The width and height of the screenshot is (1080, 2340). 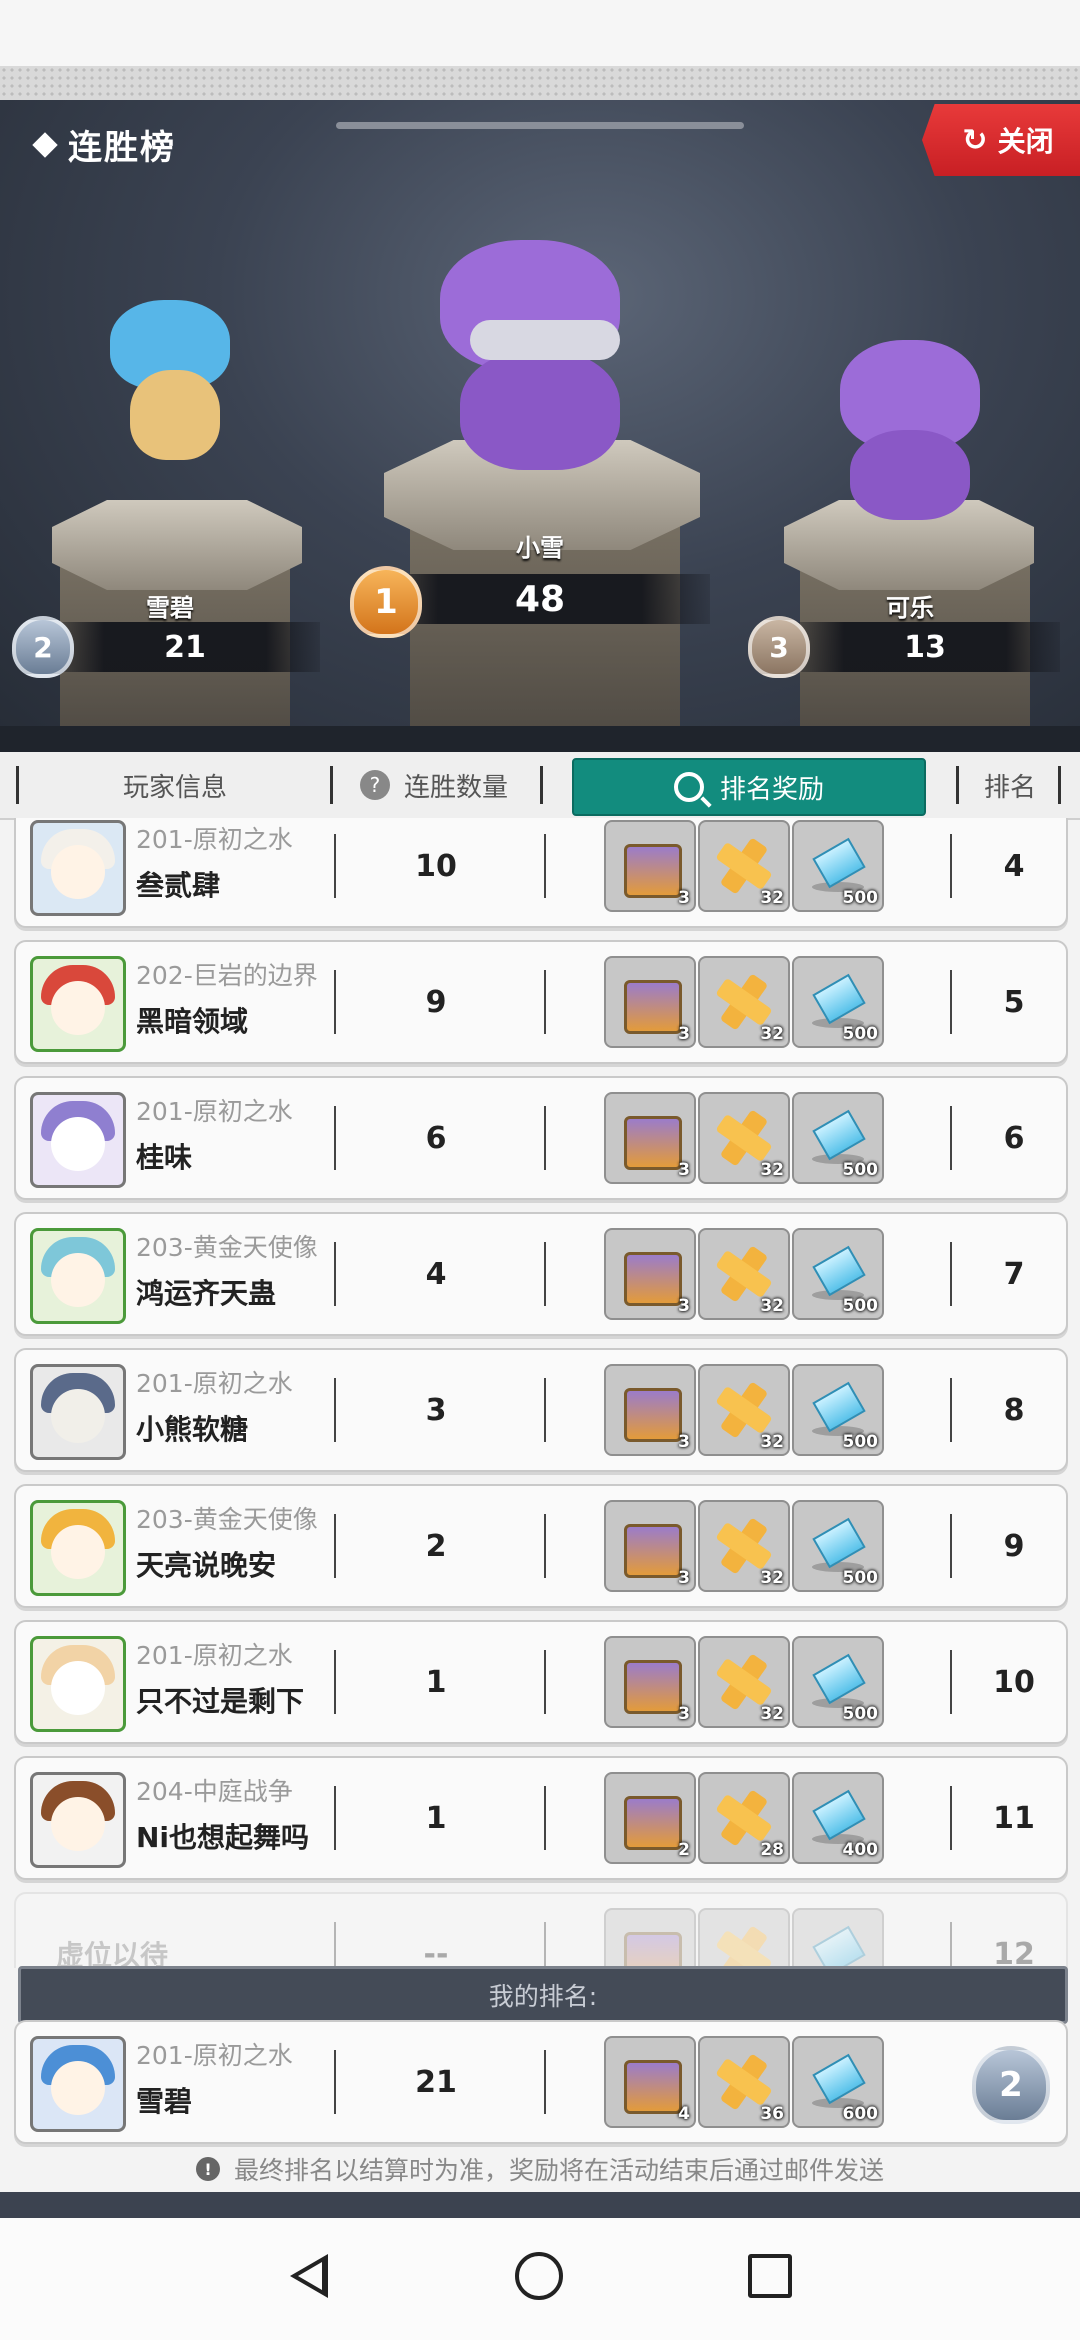 I want to click on tab-streak-count: ? 连胜数量, so click(x=434, y=785).